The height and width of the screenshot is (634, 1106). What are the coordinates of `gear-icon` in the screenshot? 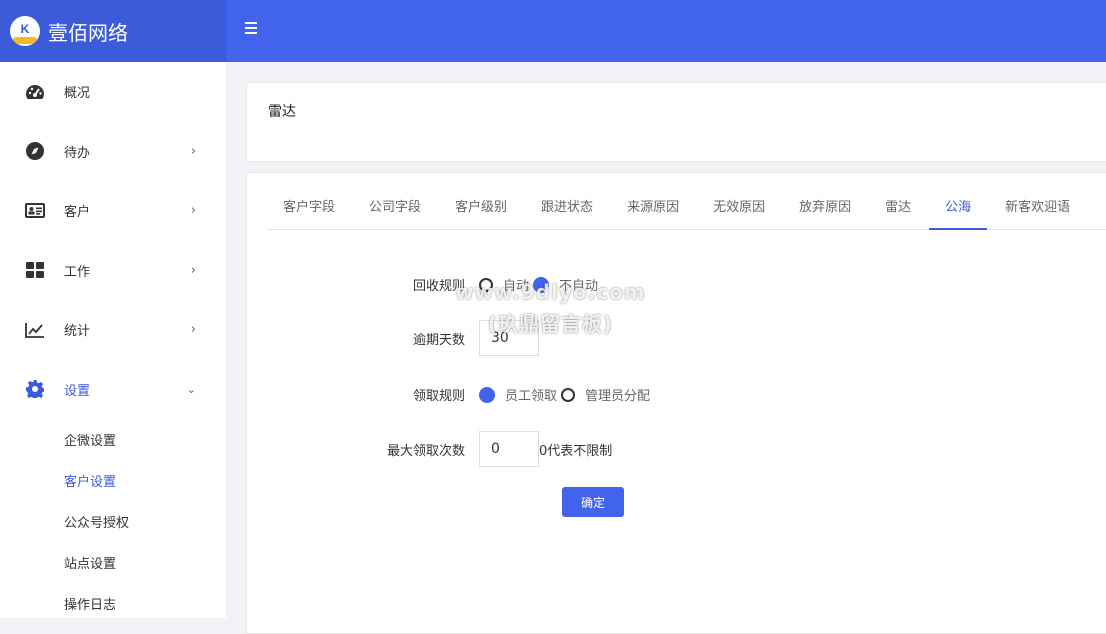 It's located at (35, 389).